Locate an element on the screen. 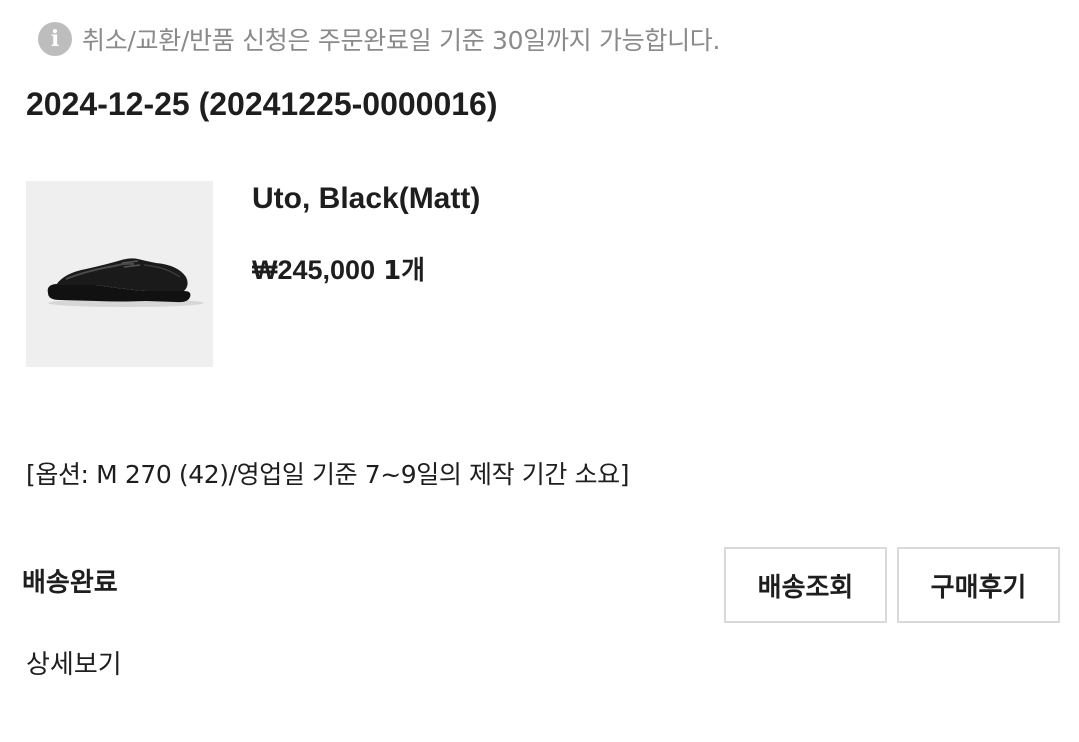 The width and height of the screenshot is (1079, 742). info-icon: i is located at coordinates (55, 39).